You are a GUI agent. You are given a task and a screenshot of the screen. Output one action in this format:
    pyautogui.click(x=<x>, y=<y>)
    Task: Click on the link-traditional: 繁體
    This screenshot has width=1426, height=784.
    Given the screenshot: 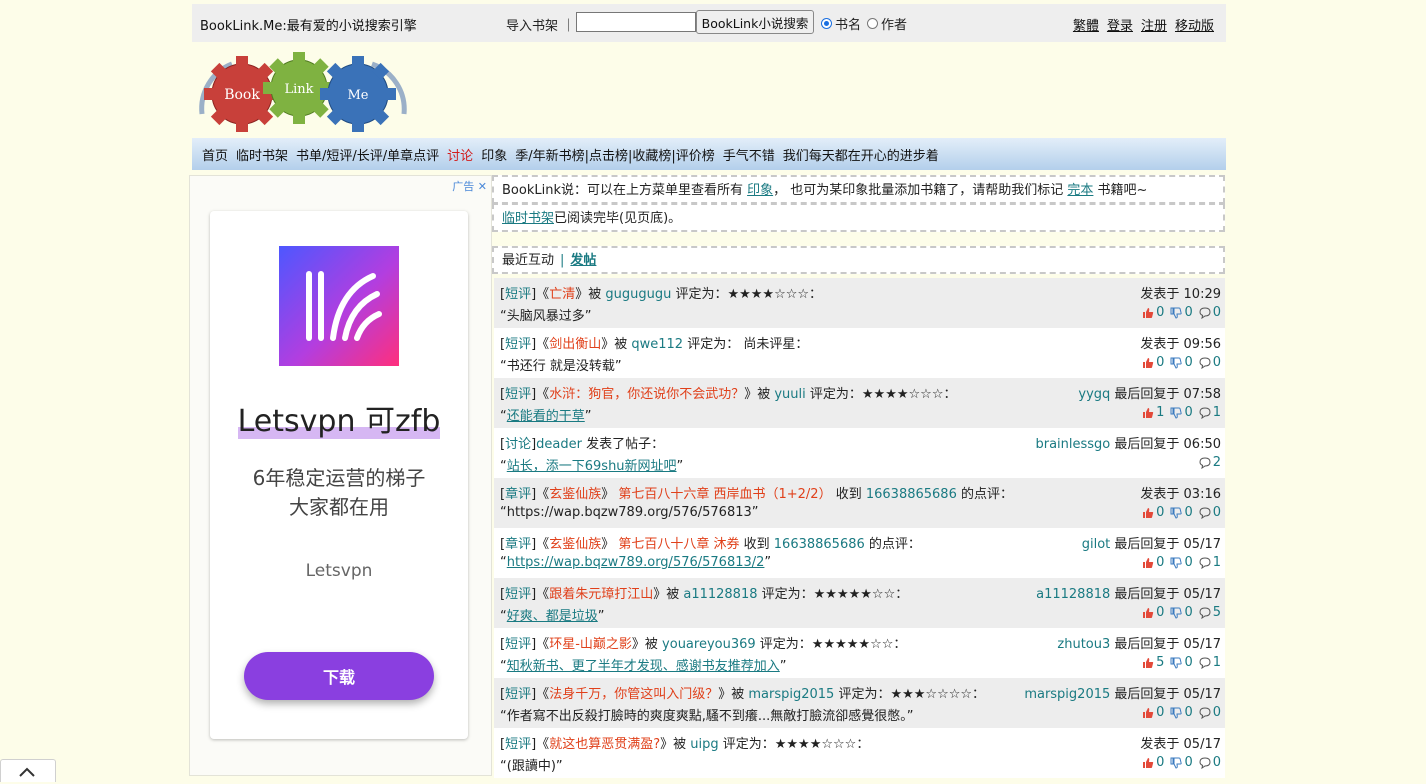 What is the action you would take?
    pyautogui.click(x=1086, y=24)
    